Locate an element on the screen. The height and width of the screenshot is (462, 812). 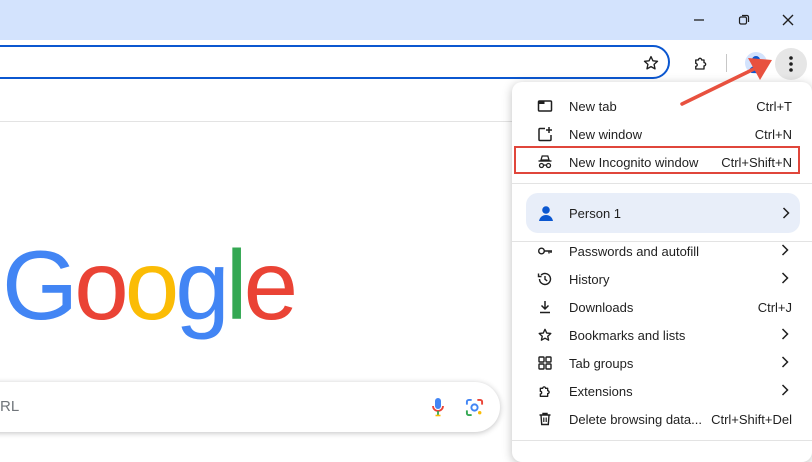
bookmark-star-button is located at coordinates (651, 63).